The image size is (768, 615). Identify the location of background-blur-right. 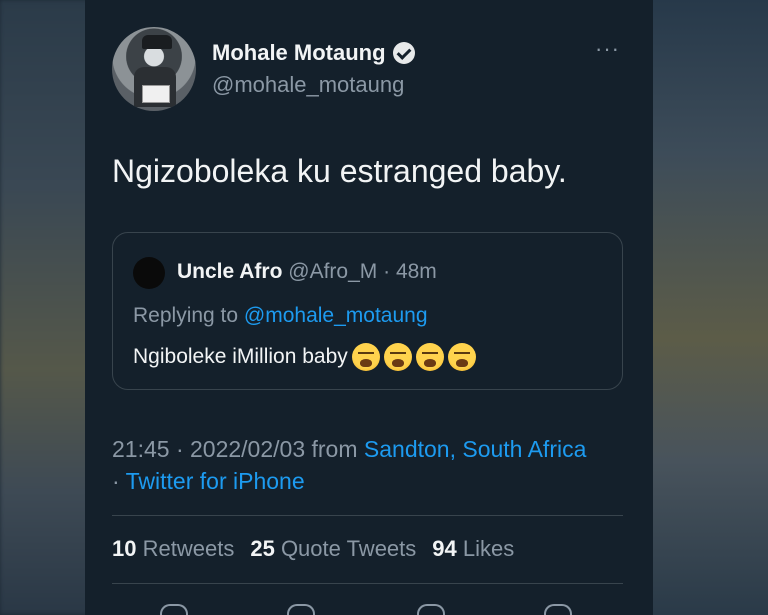
(710, 307).